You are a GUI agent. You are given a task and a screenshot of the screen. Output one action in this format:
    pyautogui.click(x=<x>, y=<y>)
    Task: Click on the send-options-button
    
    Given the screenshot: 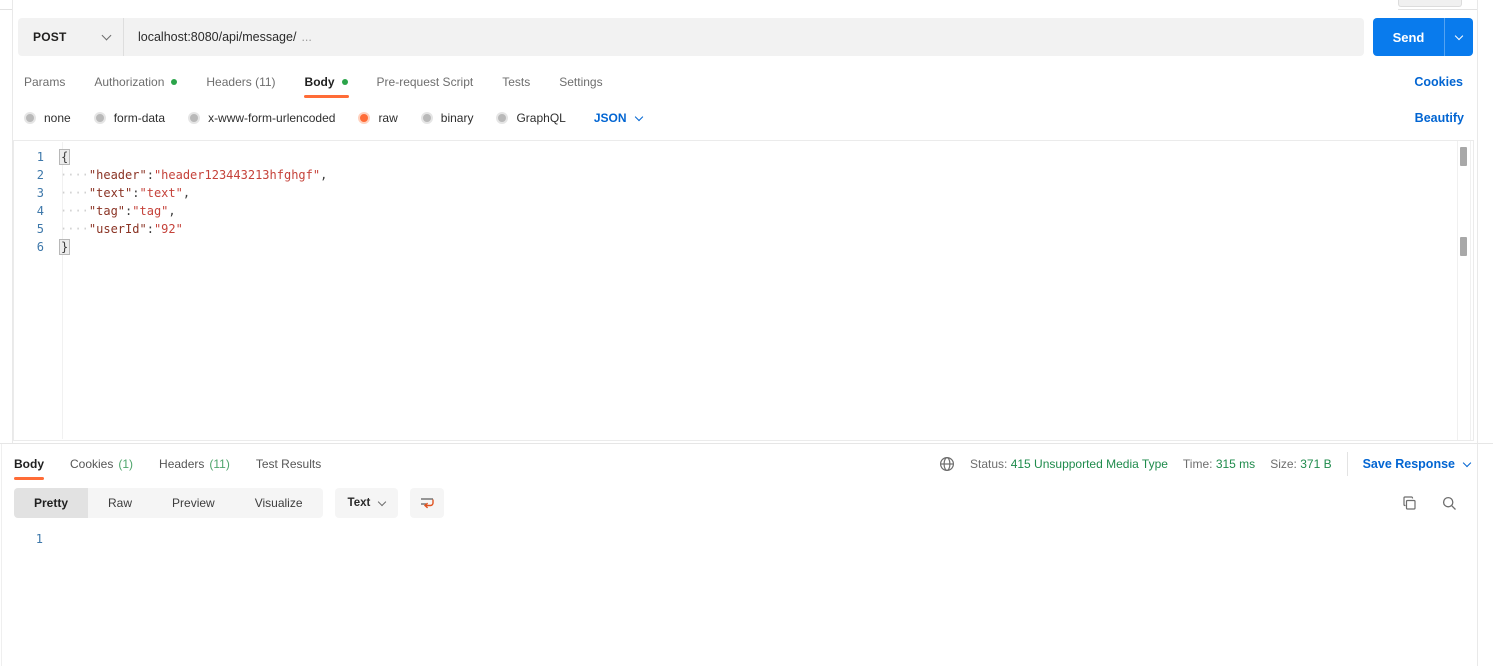 What is the action you would take?
    pyautogui.click(x=1458, y=37)
    